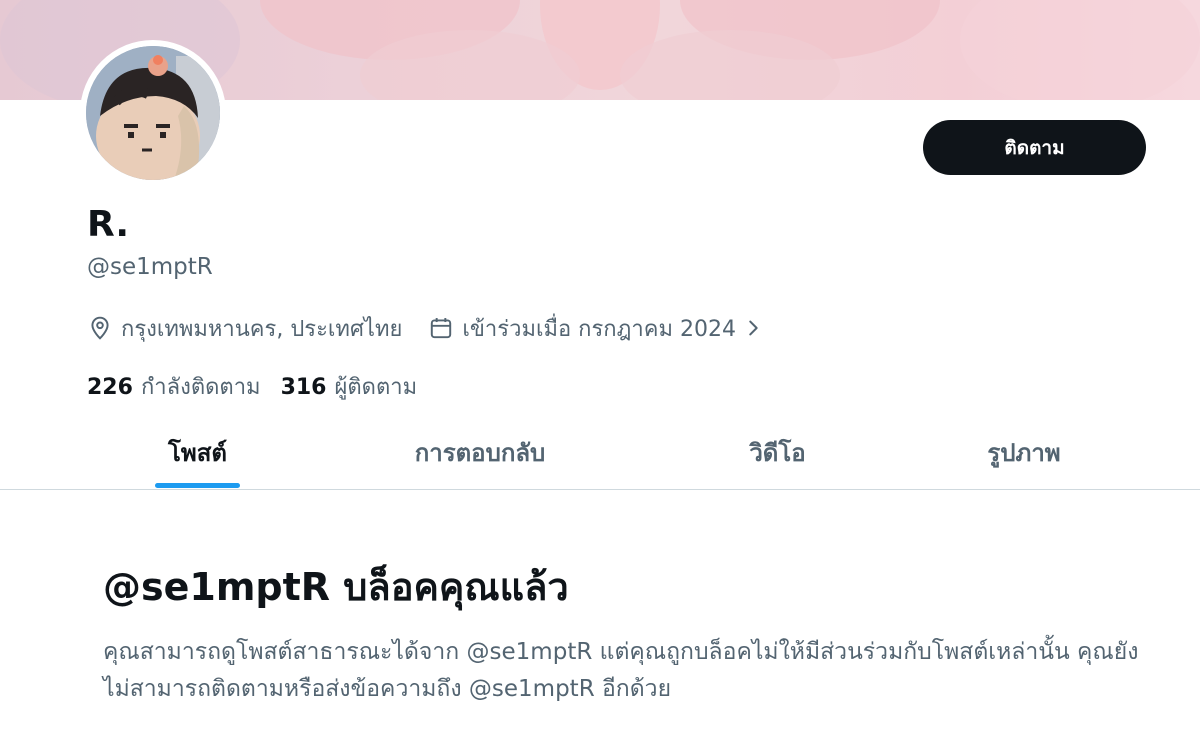 Image resolution: width=1200 pixels, height=750 pixels. I want to click on avatar, so click(153, 113).